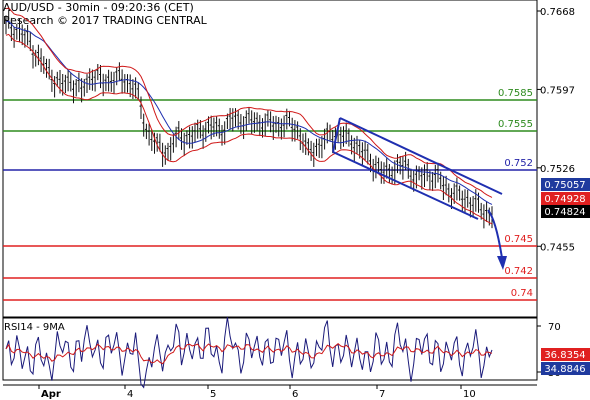 This screenshot has width=590, height=400. What do you see at coordinates (515, 93) in the screenshot?
I see `level-label: 0.7585` at bounding box center [515, 93].